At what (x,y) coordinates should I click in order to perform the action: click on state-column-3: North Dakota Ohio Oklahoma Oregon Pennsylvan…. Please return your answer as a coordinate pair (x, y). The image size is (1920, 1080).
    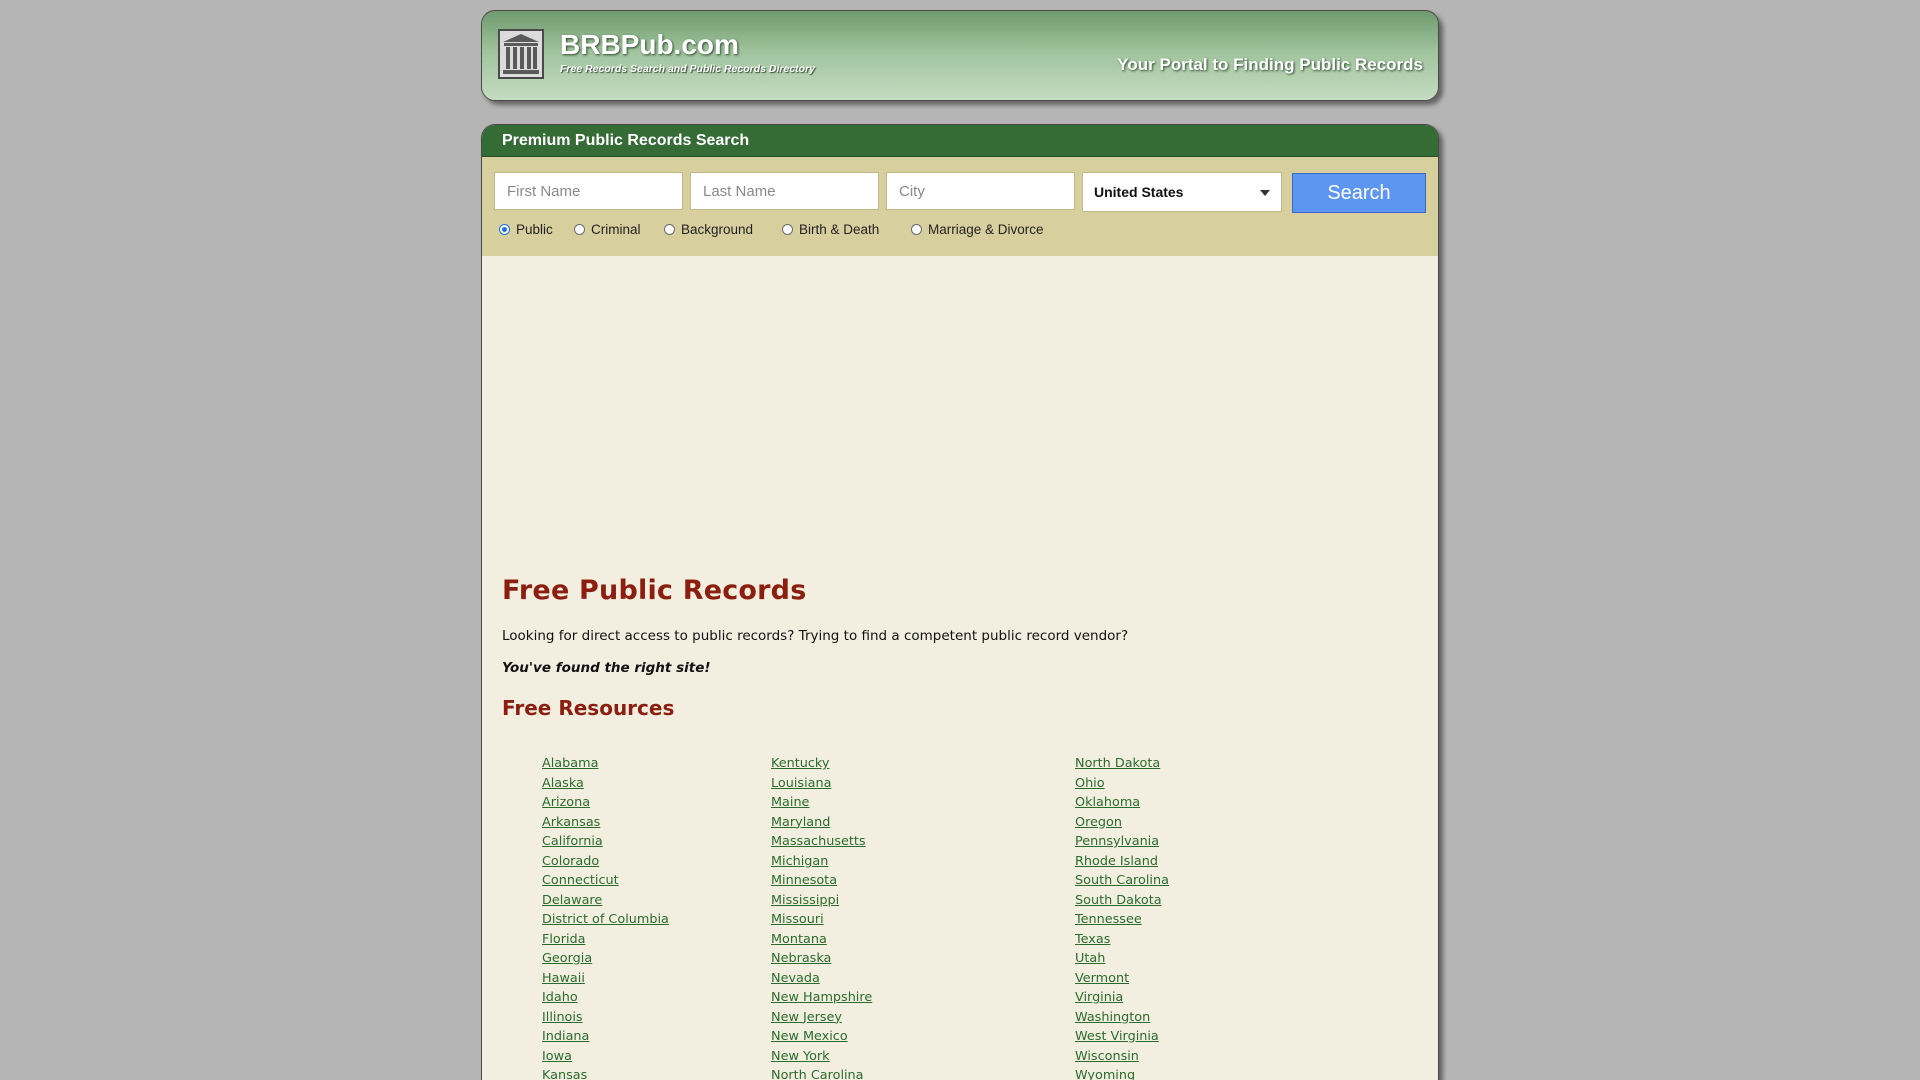
    Looking at the image, I should click on (1122, 917).